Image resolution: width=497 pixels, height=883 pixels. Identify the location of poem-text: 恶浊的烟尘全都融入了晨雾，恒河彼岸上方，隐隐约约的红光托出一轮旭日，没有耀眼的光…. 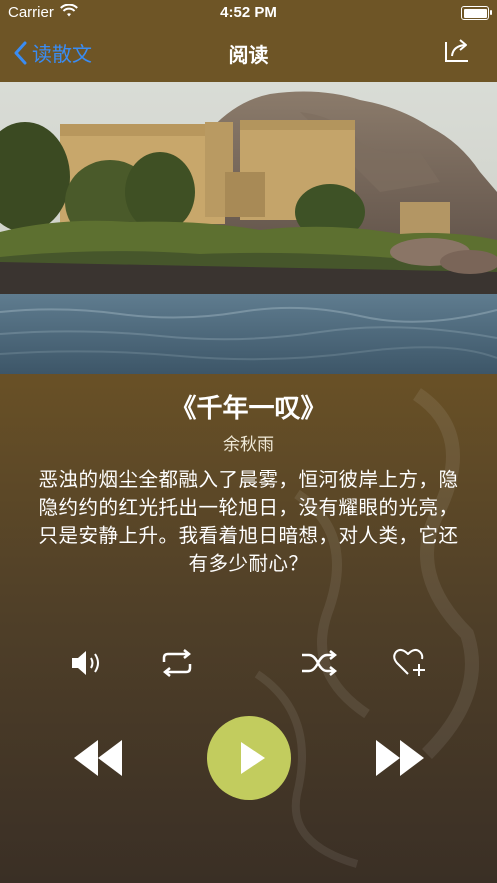
(248, 521).